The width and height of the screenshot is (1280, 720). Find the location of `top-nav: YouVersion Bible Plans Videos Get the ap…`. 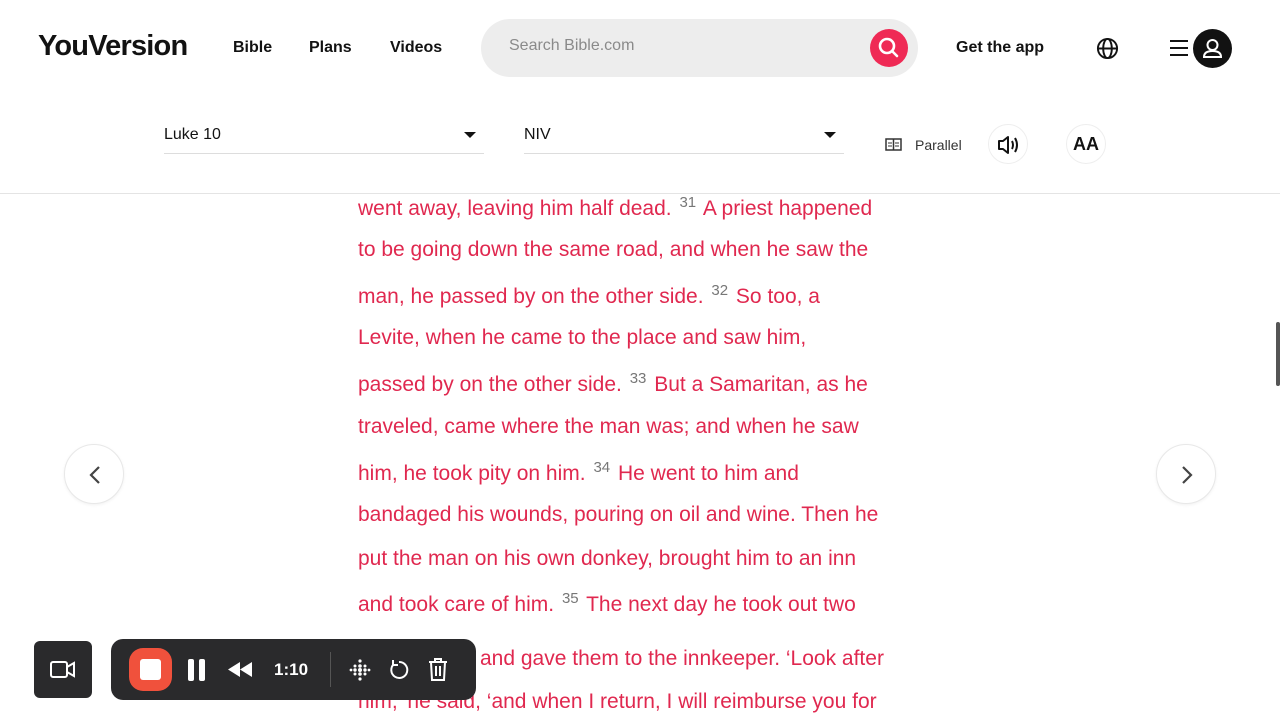

top-nav: YouVersion Bible Plans Videos Get the ap… is located at coordinates (640, 48).